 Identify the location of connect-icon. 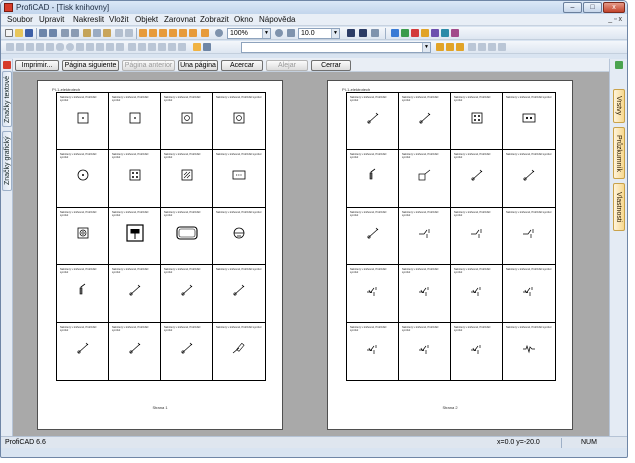
(405, 33).